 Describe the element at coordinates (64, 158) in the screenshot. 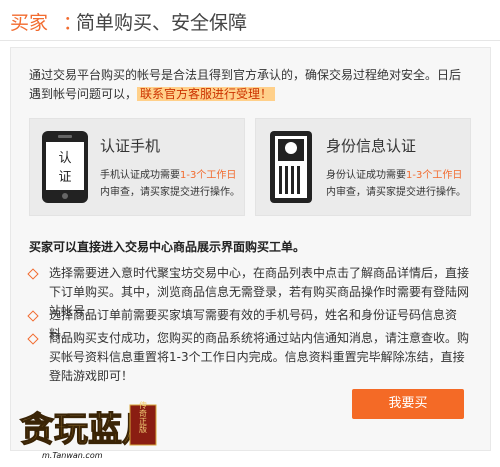

I see `phone-icon-label-1: 认` at that location.